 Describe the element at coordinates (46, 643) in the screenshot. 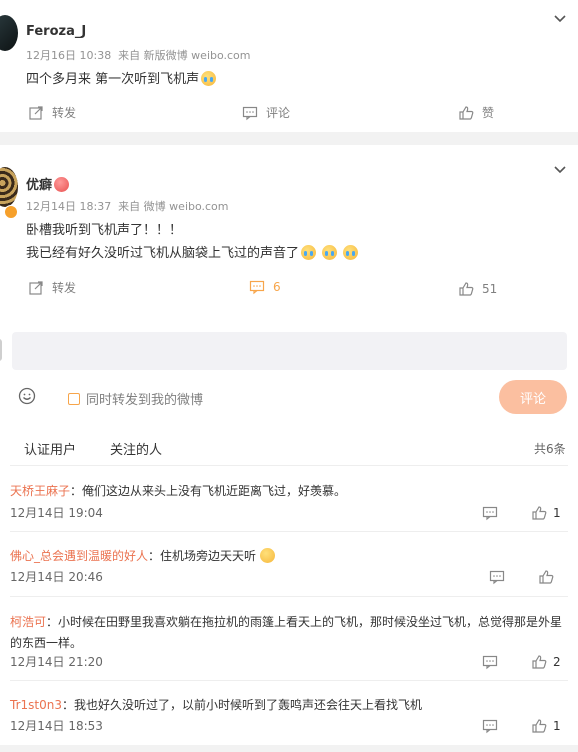

I see `comment-text-cont: 的东西一样。` at that location.